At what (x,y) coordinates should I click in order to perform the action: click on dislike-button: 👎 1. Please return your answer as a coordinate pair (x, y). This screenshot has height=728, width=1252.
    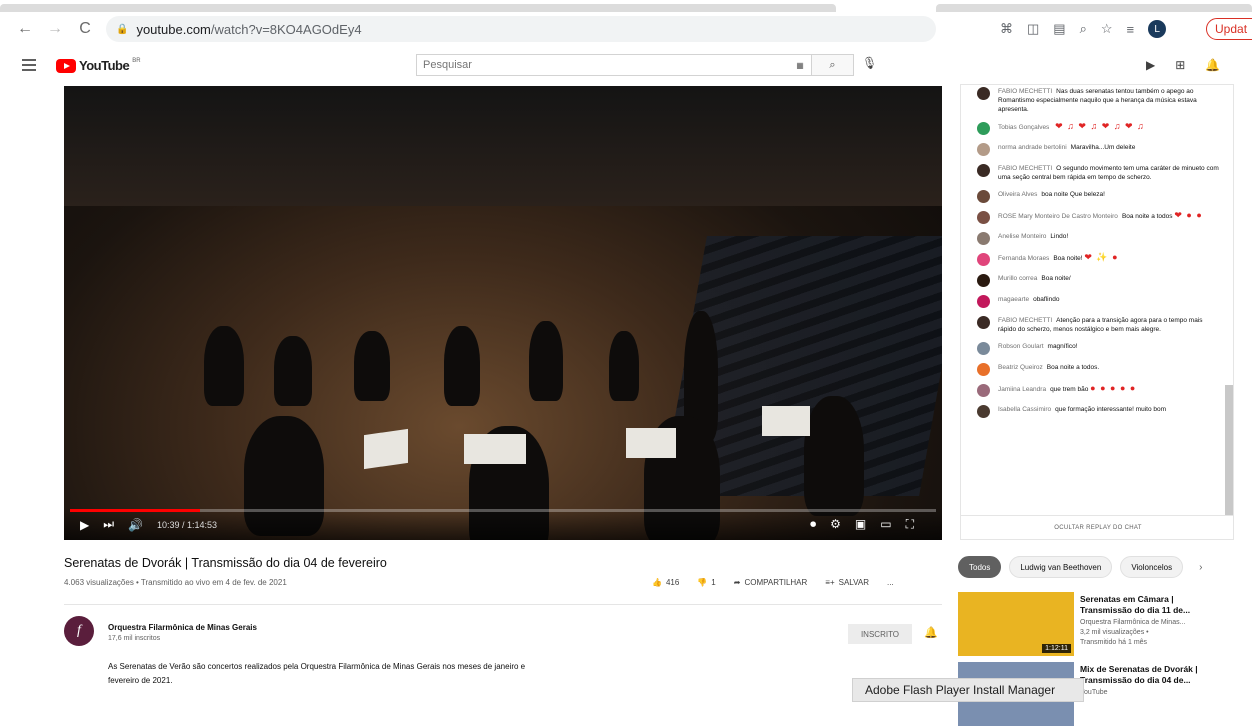
    Looking at the image, I should click on (706, 582).